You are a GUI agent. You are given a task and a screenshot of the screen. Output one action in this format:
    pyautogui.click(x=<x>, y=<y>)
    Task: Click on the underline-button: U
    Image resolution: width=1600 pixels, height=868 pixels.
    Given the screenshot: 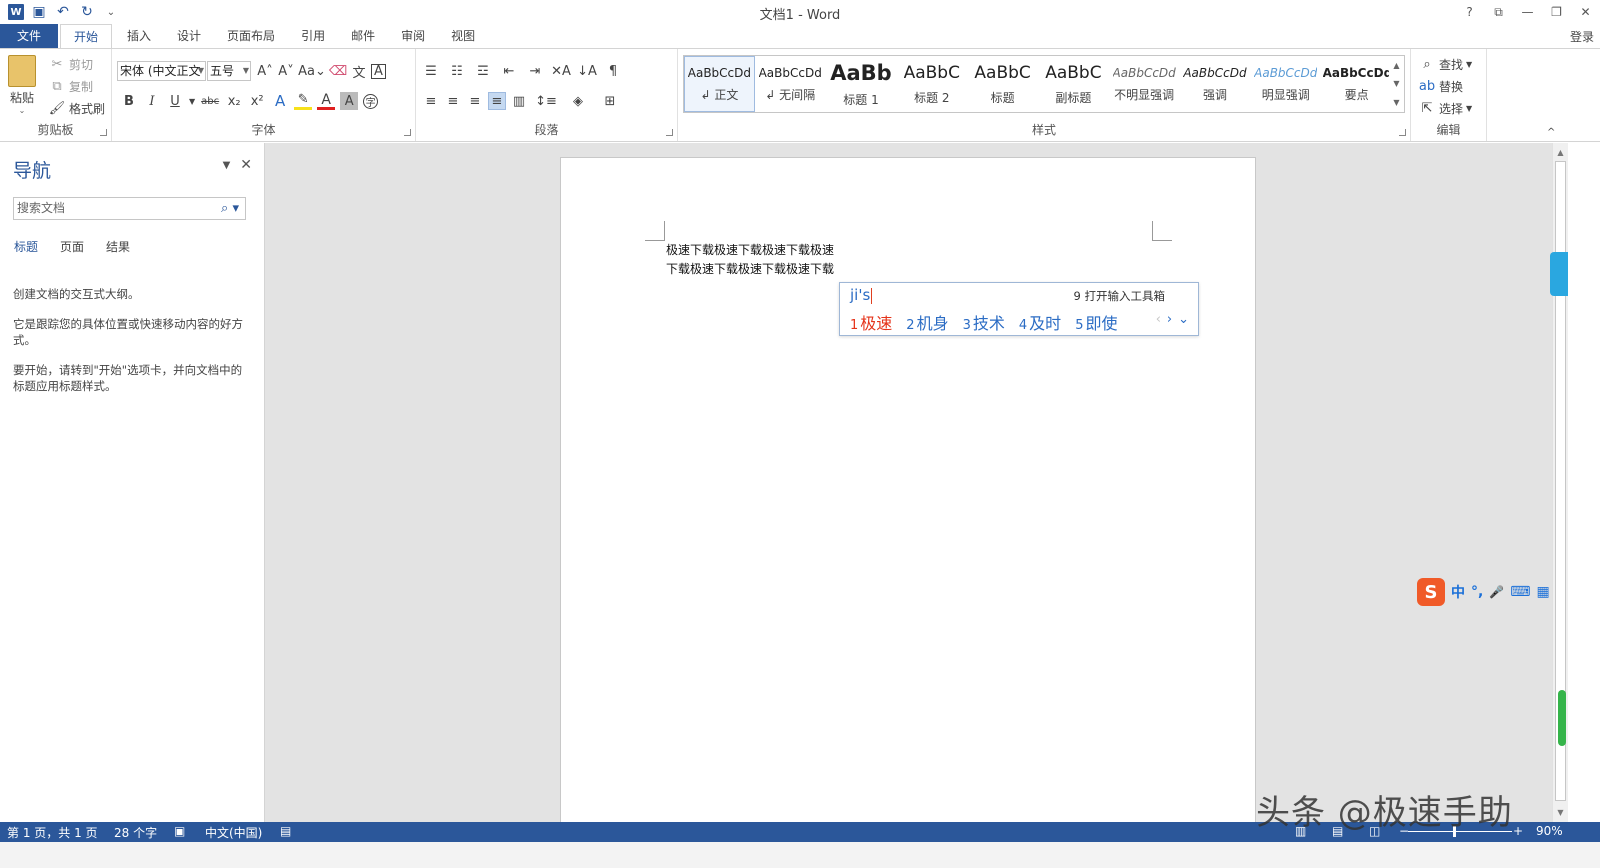 What is the action you would take?
    pyautogui.click(x=175, y=101)
    